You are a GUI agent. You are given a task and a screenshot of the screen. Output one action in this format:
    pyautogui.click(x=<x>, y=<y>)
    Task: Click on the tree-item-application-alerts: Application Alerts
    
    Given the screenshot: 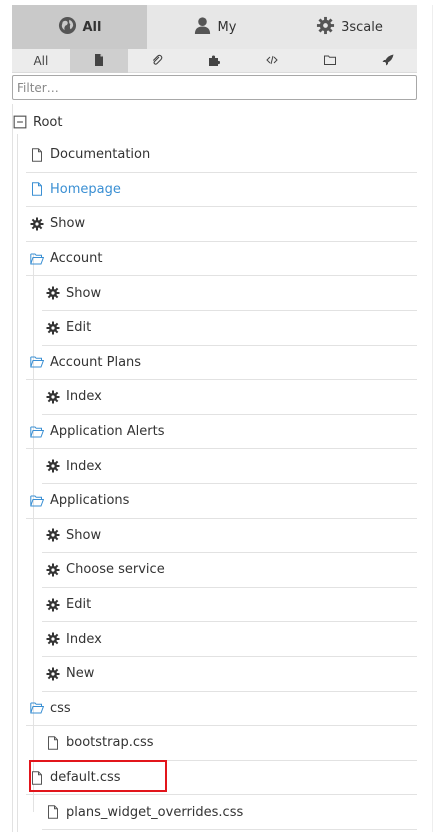 What is the action you would take?
    pyautogui.click(x=221, y=432)
    